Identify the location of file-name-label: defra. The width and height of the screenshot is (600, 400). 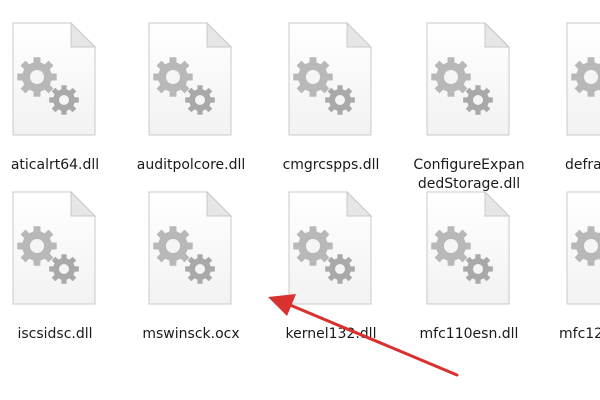
(582, 165).